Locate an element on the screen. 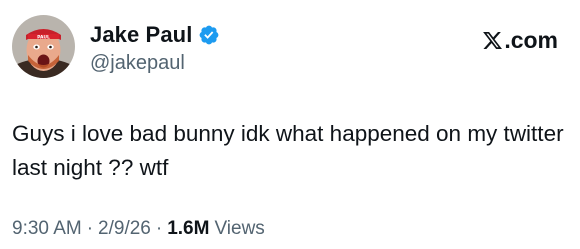 This screenshot has height=249, width=580. views-label: Views is located at coordinates (239, 228).